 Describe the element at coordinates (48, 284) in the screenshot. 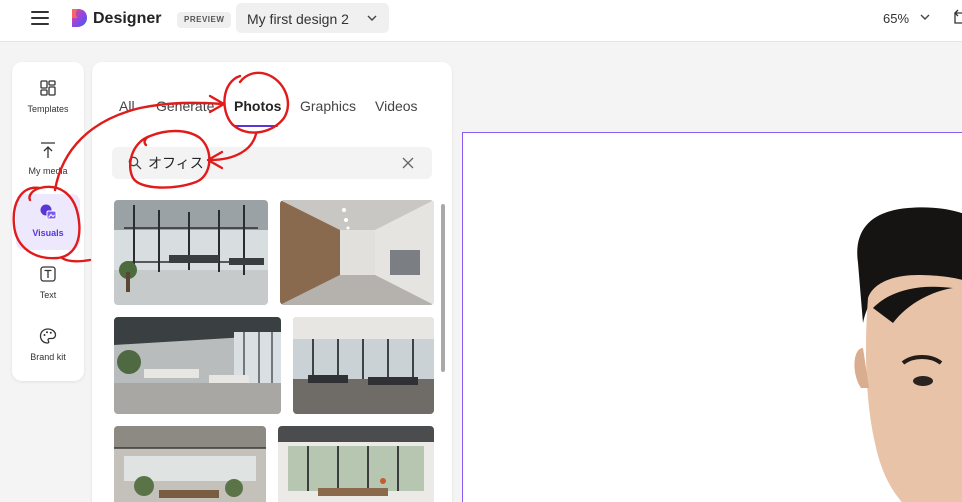

I see `rail-item-text: Text` at that location.